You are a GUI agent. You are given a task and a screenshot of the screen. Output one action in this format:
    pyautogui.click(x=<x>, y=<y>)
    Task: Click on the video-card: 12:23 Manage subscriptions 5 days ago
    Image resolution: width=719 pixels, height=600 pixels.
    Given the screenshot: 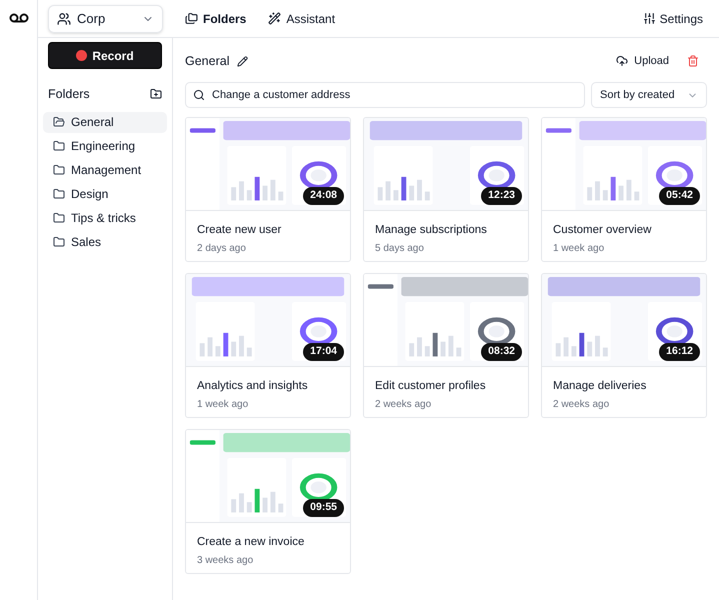 What is the action you would take?
    pyautogui.click(x=446, y=189)
    